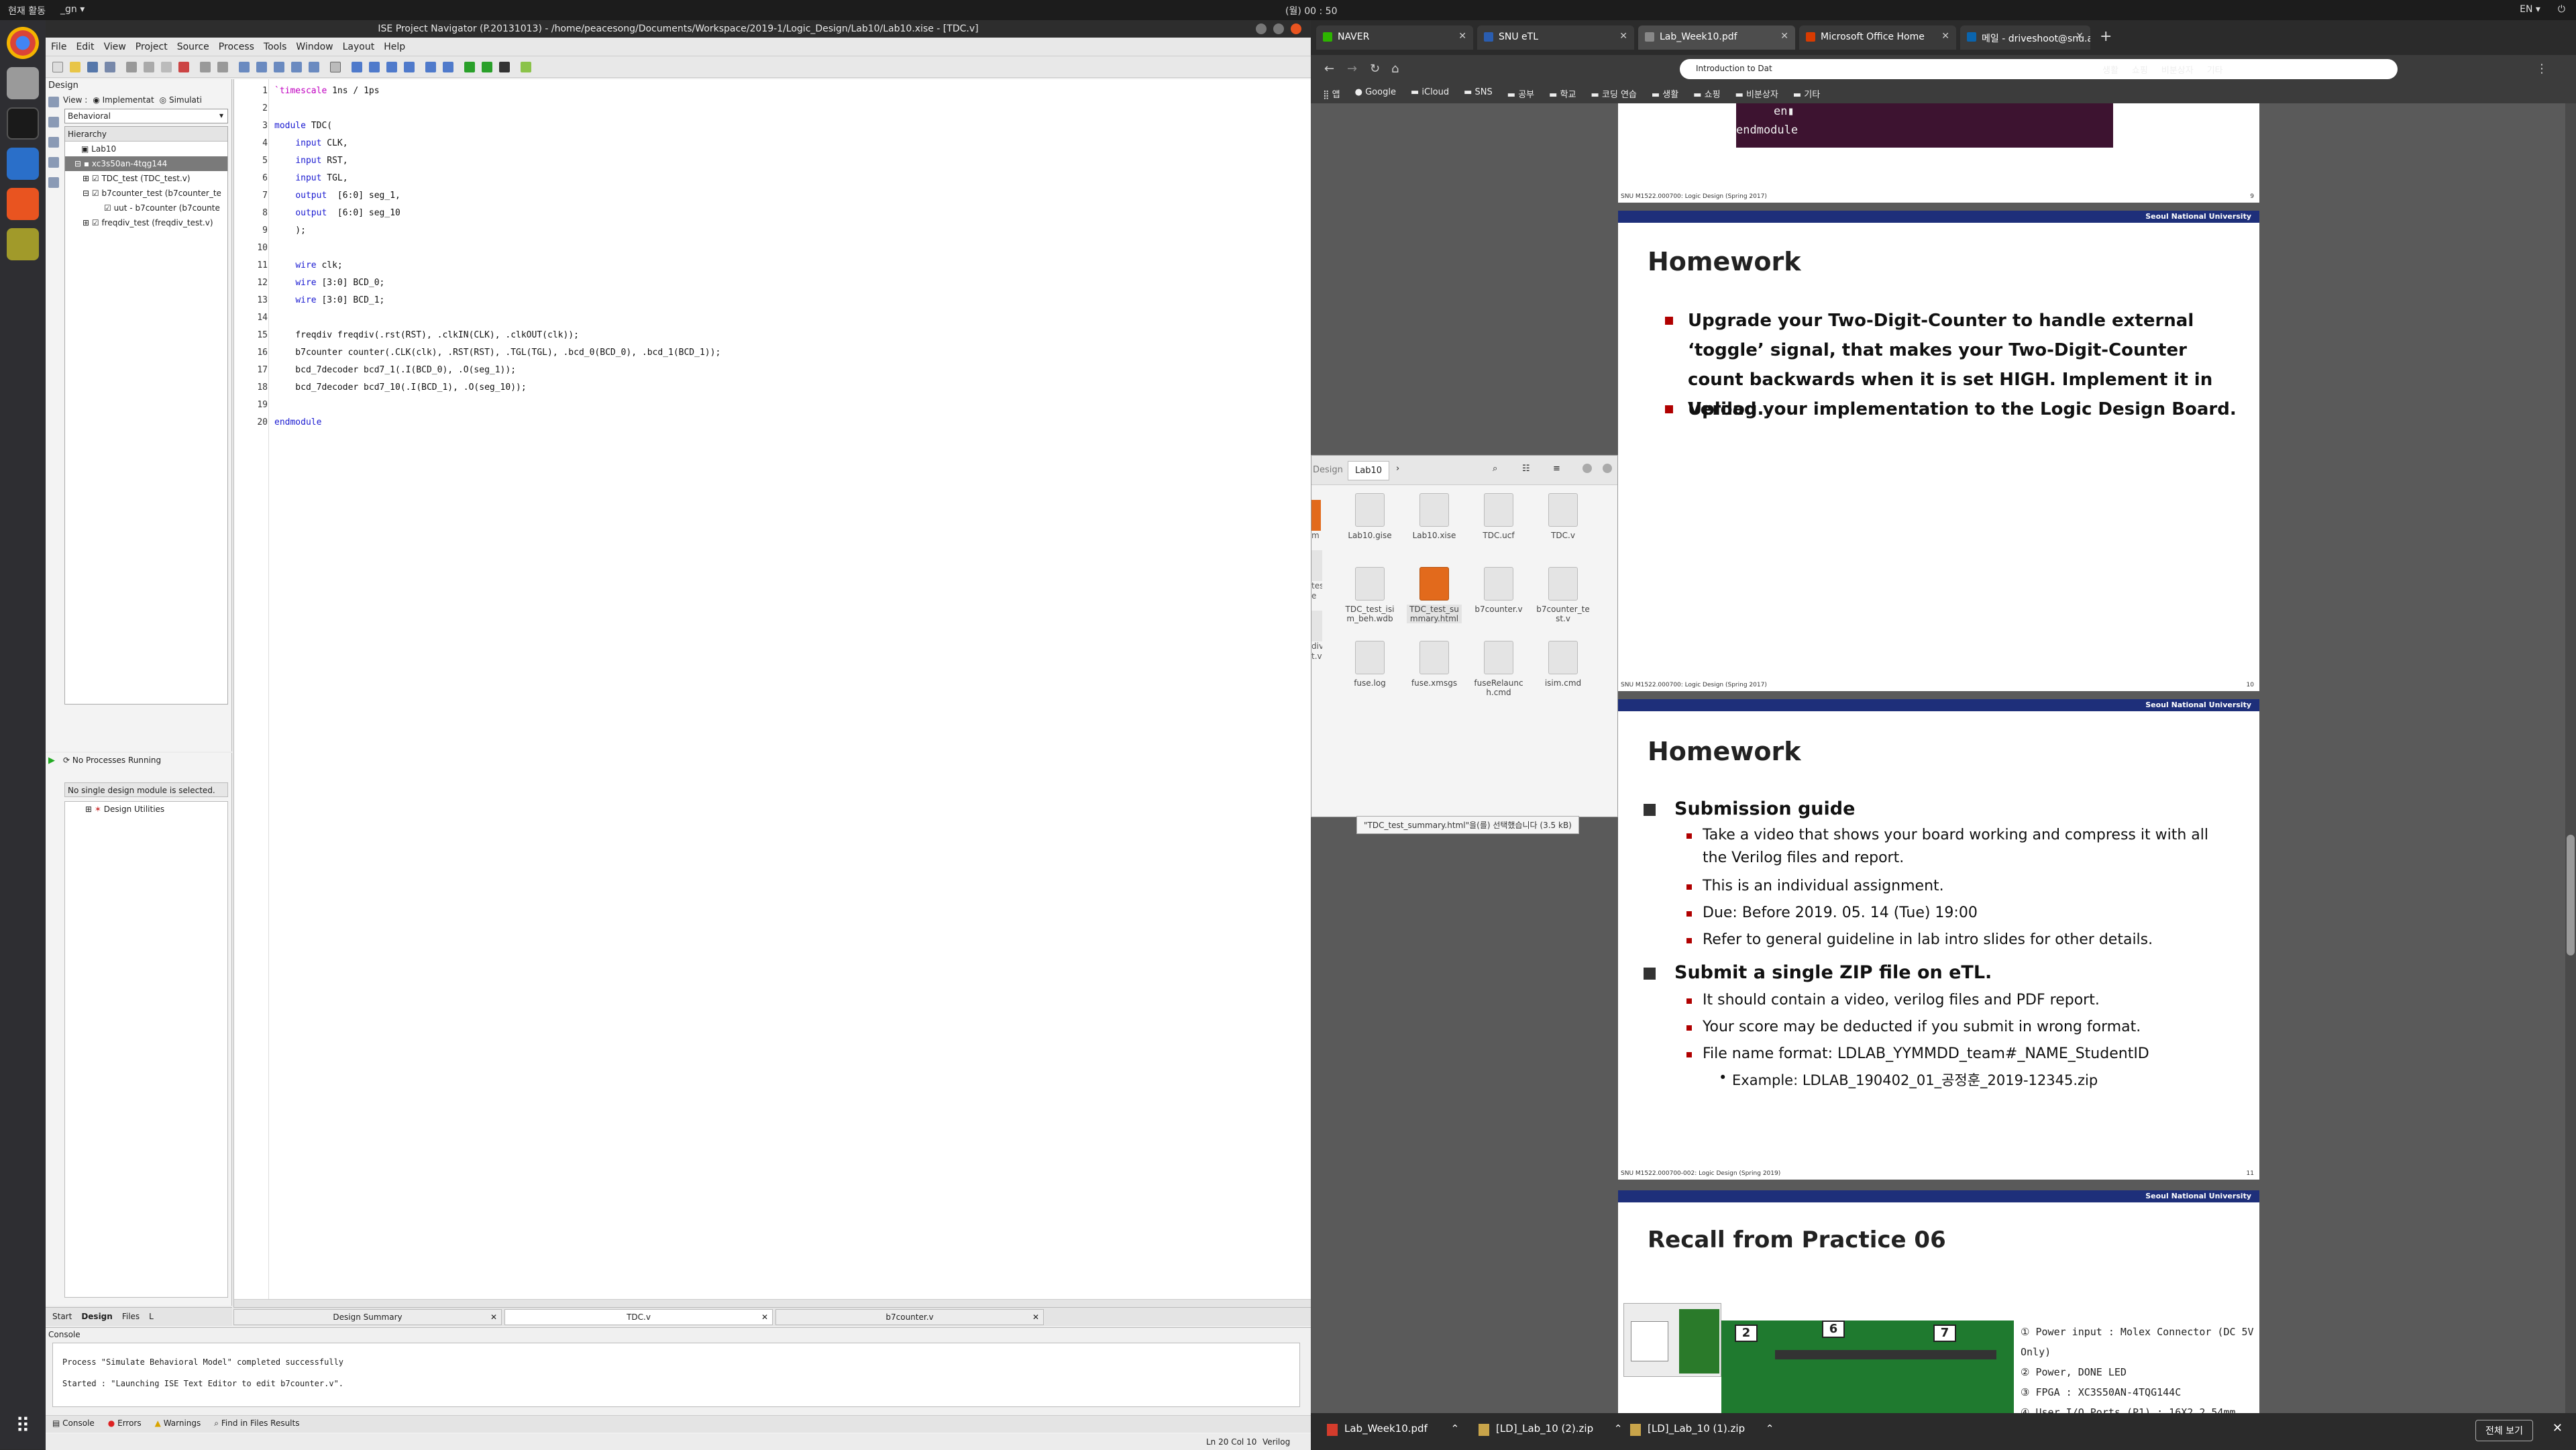 The width and height of the screenshot is (2576, 1450). I want to click on bookmark-item: ▬ 학교, so click(1562, 93).